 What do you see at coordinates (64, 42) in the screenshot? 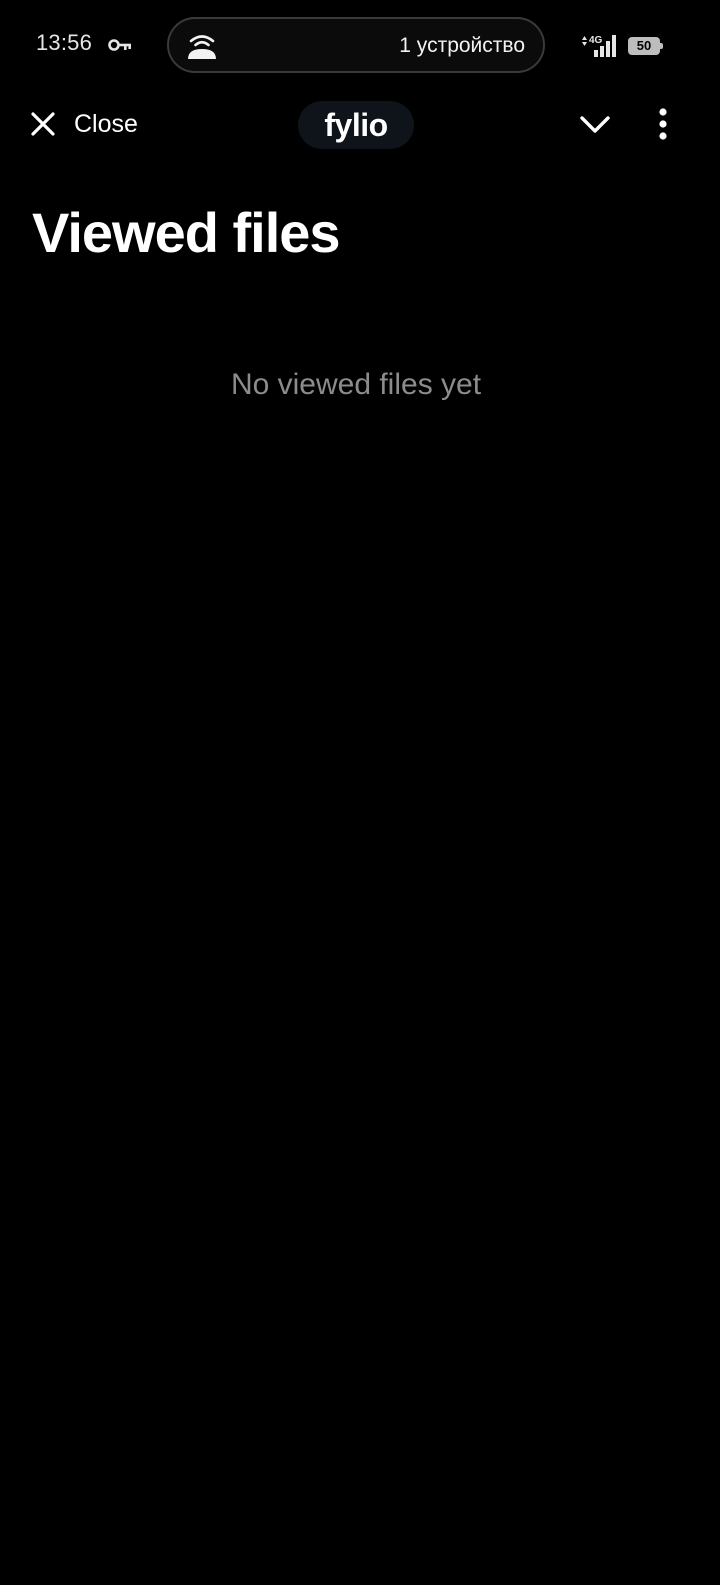
I see `status-time: 13:56` at bounding box center [64, 42].